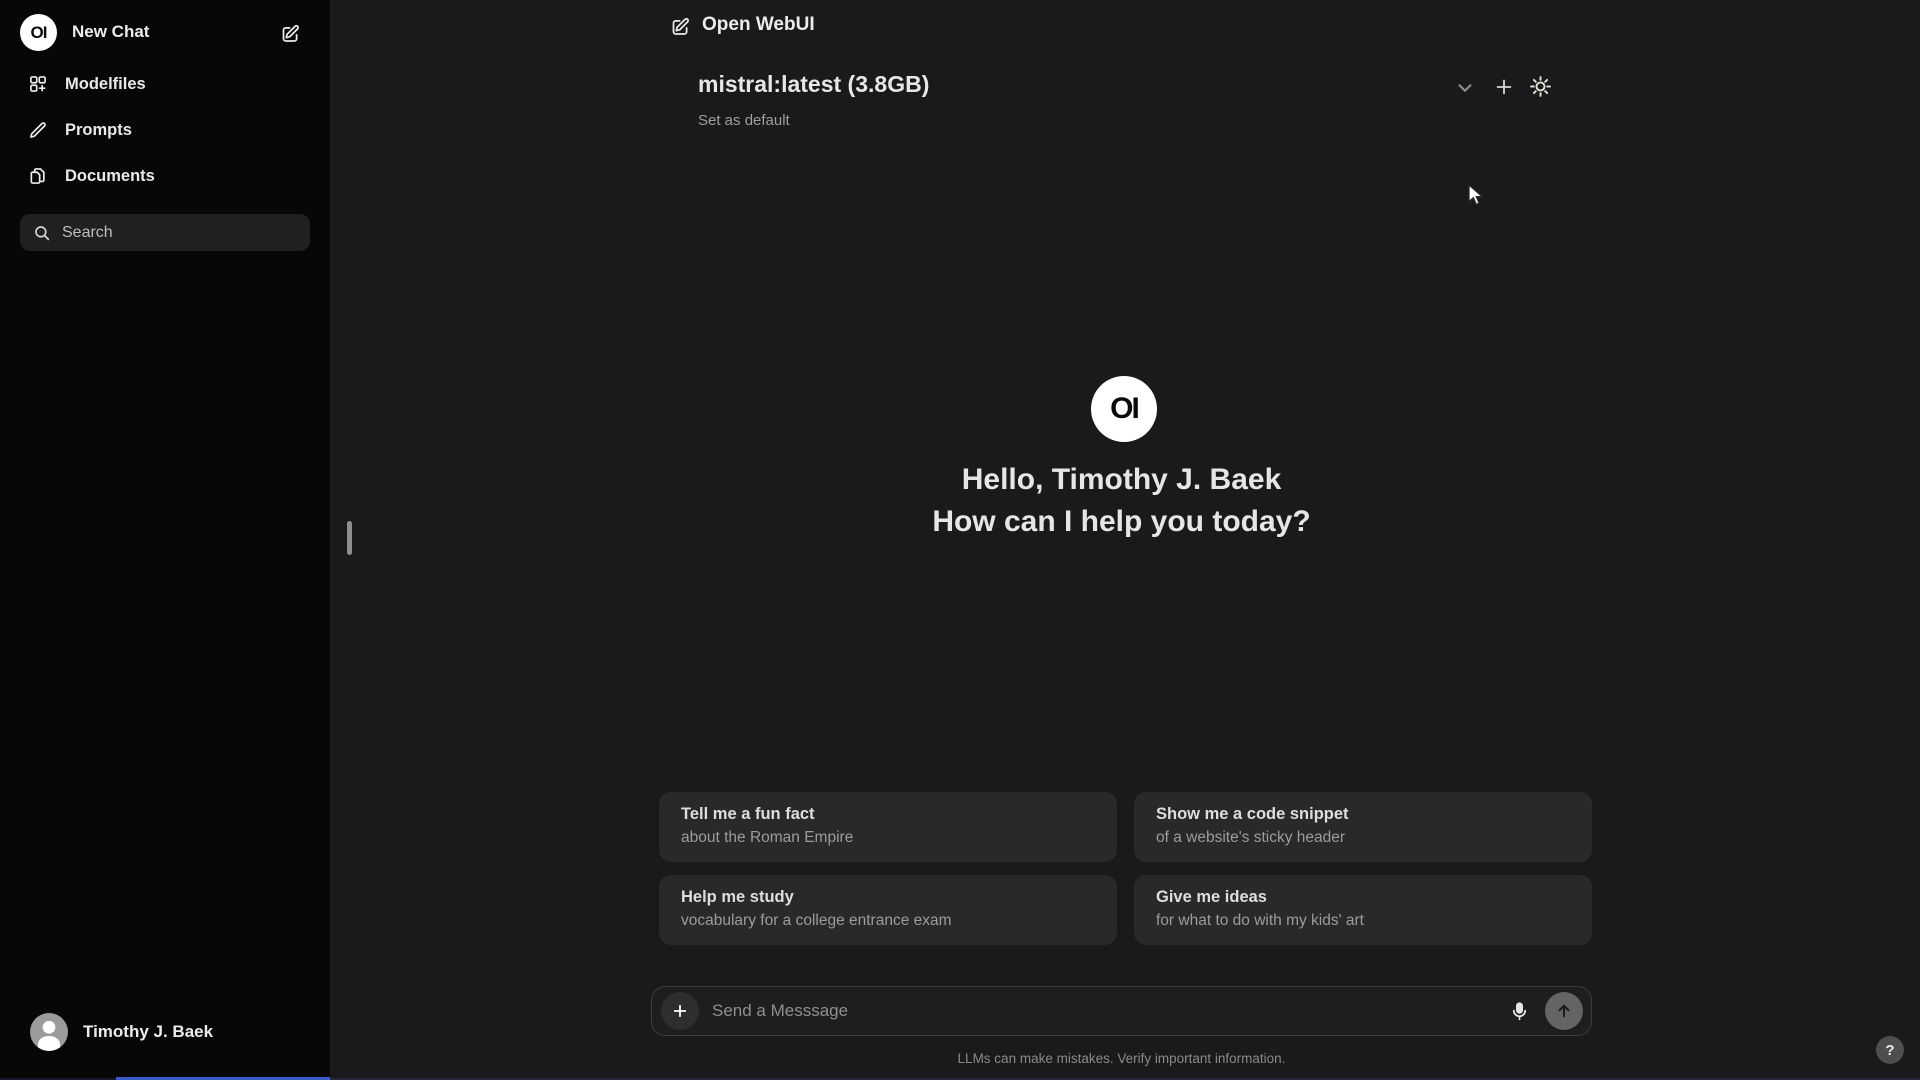 The width and height of the screenshot is (1920, 1080). What do you see at coordinates (737, 897) in the screenshot?
I see `suggestion-title: Help me study` at bounding box center [737, 897].